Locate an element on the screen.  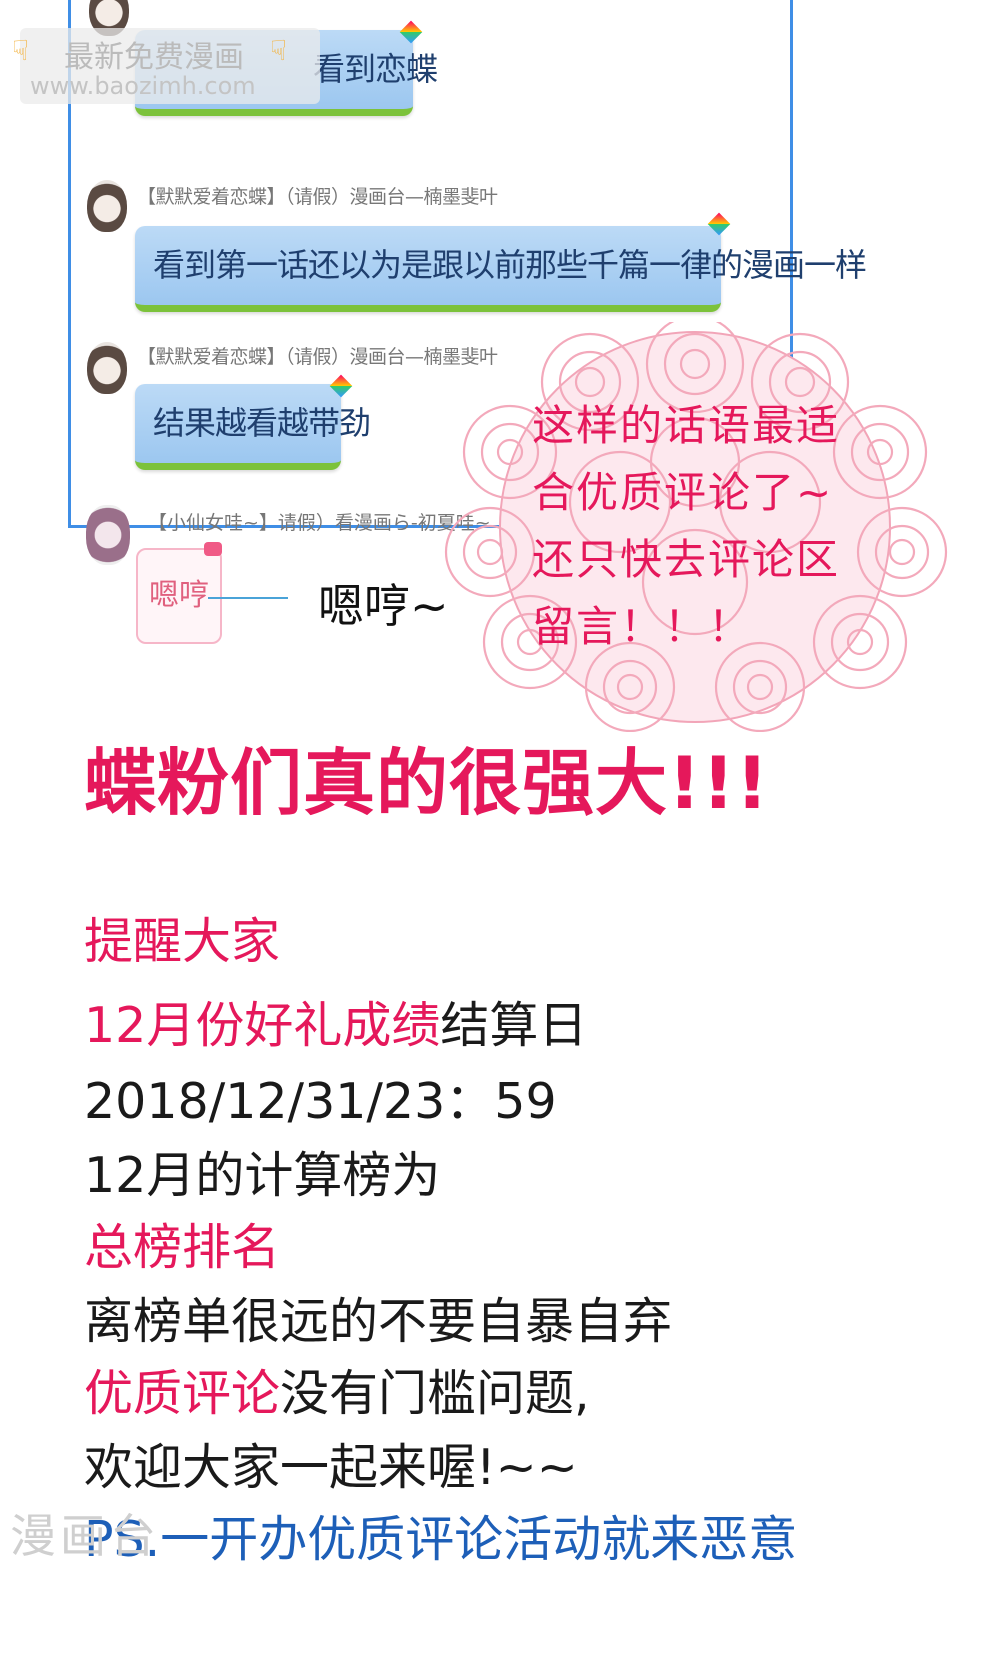
callout-line: 还只快去评论区 is located at coordinates (686, 559).